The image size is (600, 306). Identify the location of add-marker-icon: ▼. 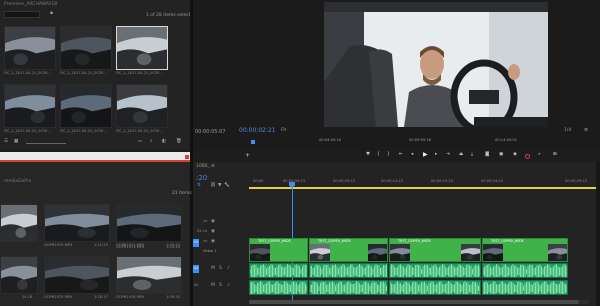
(219, 186).